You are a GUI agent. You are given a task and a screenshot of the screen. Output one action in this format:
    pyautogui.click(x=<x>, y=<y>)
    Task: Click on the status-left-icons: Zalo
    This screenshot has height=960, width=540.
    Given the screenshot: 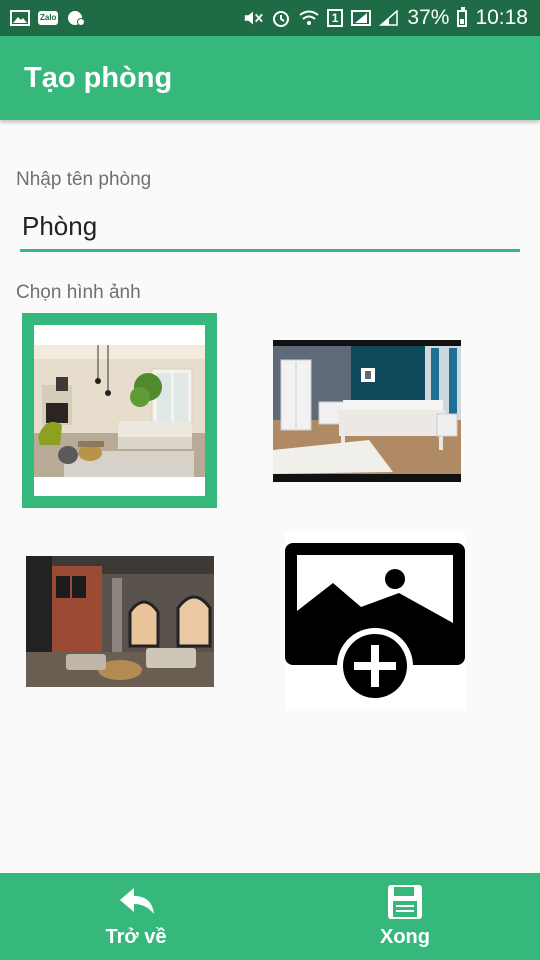 What is the action you would take?
    pyautogui.click(x=48, y=18)
    